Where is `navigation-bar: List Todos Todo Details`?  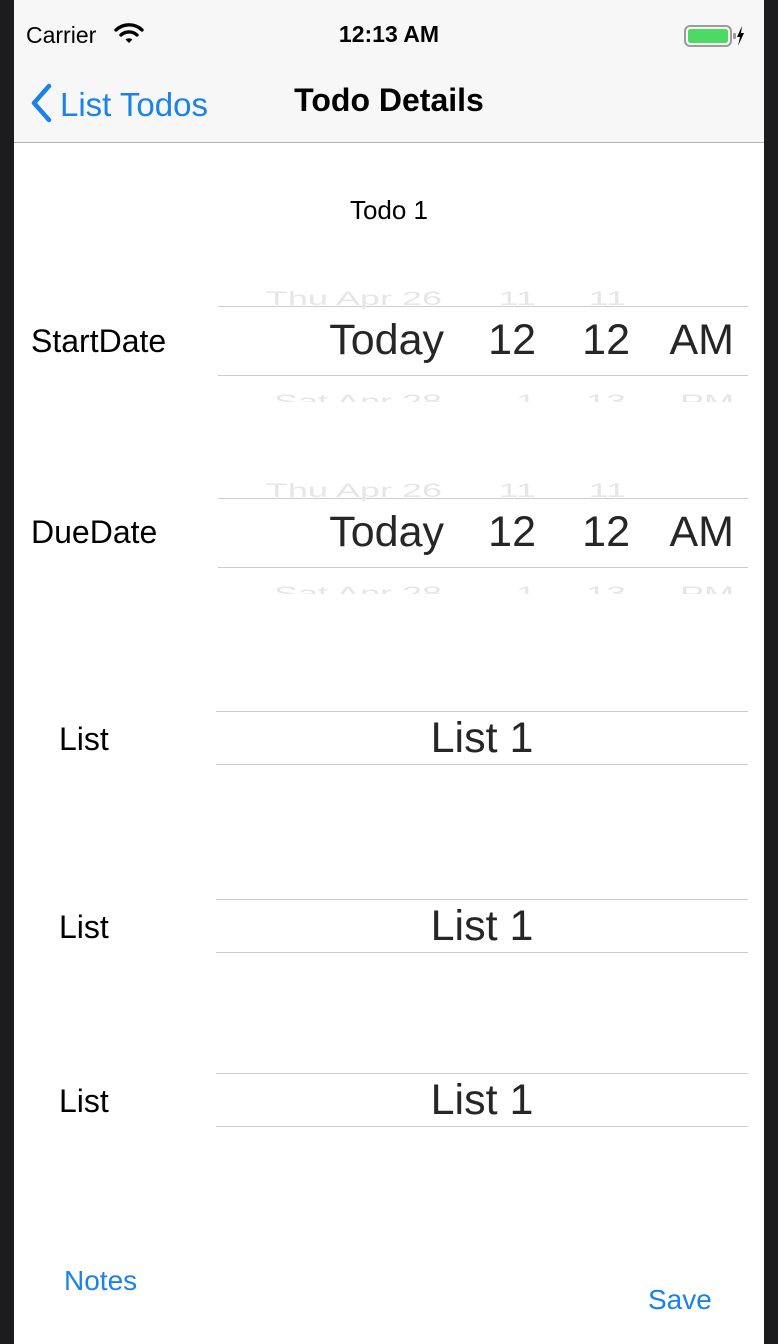 navigation-bar: List Todos Todo Details is located at coordinates (389, 106).